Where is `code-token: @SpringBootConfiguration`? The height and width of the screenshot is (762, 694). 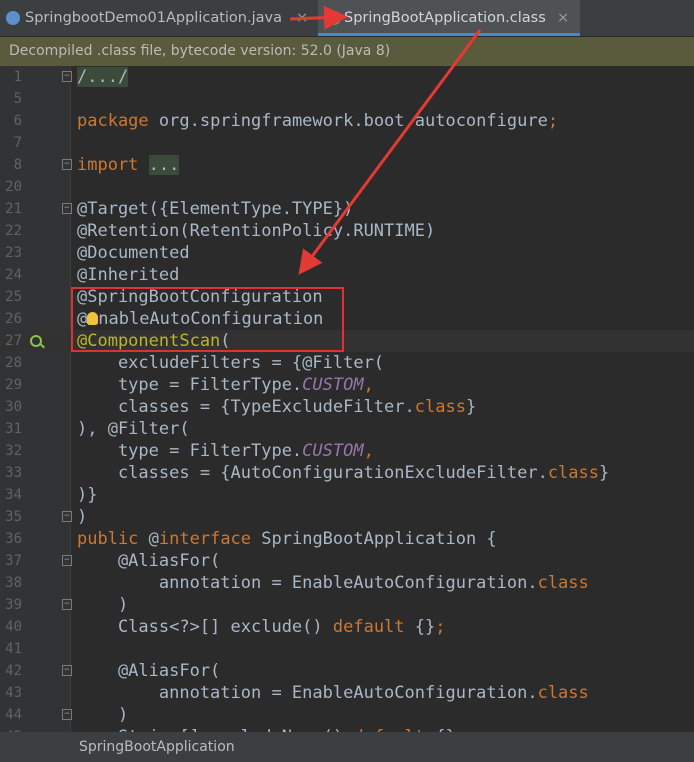 code-token: @SpringBootConfiguration is located at coordinates (200, 297).